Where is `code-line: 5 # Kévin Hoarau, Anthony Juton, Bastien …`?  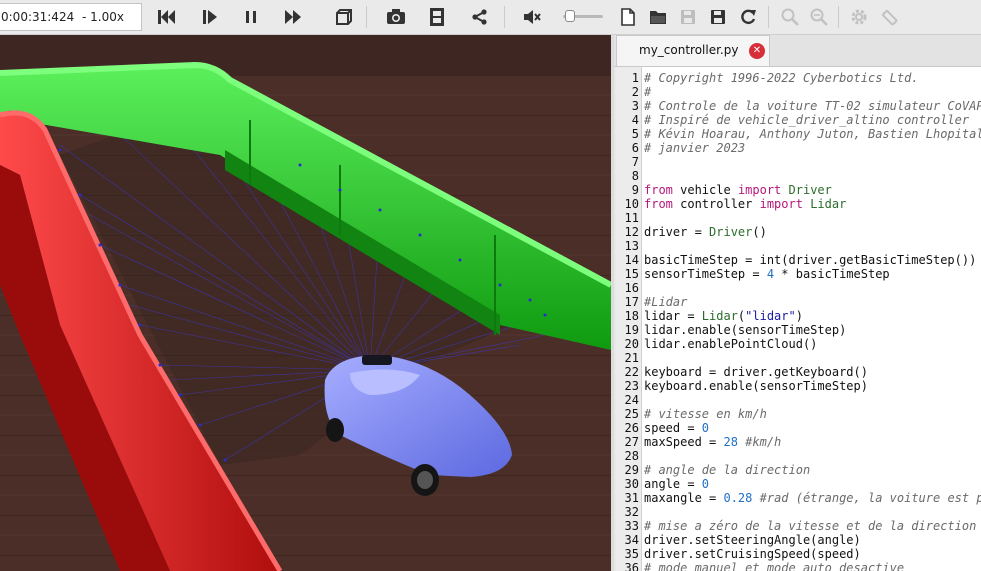
code-line: 5 # Kévin Hoarau, Anthony Juton, Bastien … is located at coordinates (798, 134).